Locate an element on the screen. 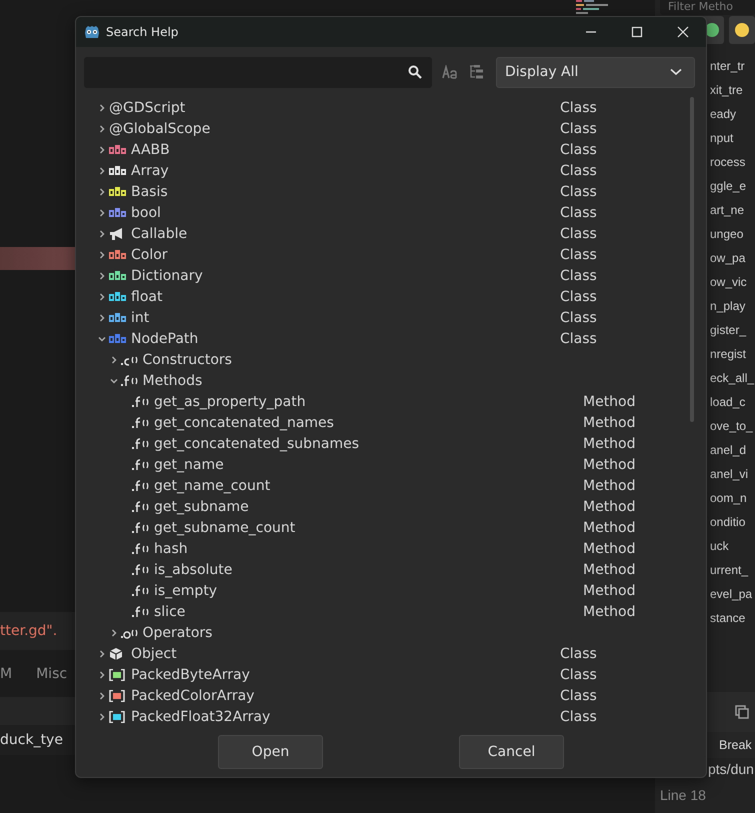 The width and height of the screenshot is (755, 813). item-name: get_concatenated_names is located at coordinates (244, 422).